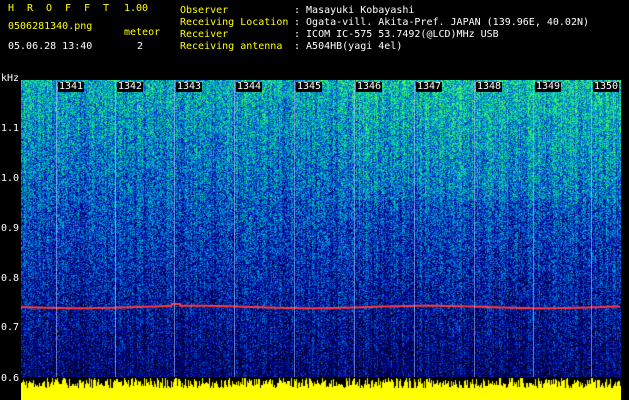 This screenshot has width=629, height=400. Describe the element at coordinates (189, 86) in the screenshot. I see `minute-label: 1343` at that location.